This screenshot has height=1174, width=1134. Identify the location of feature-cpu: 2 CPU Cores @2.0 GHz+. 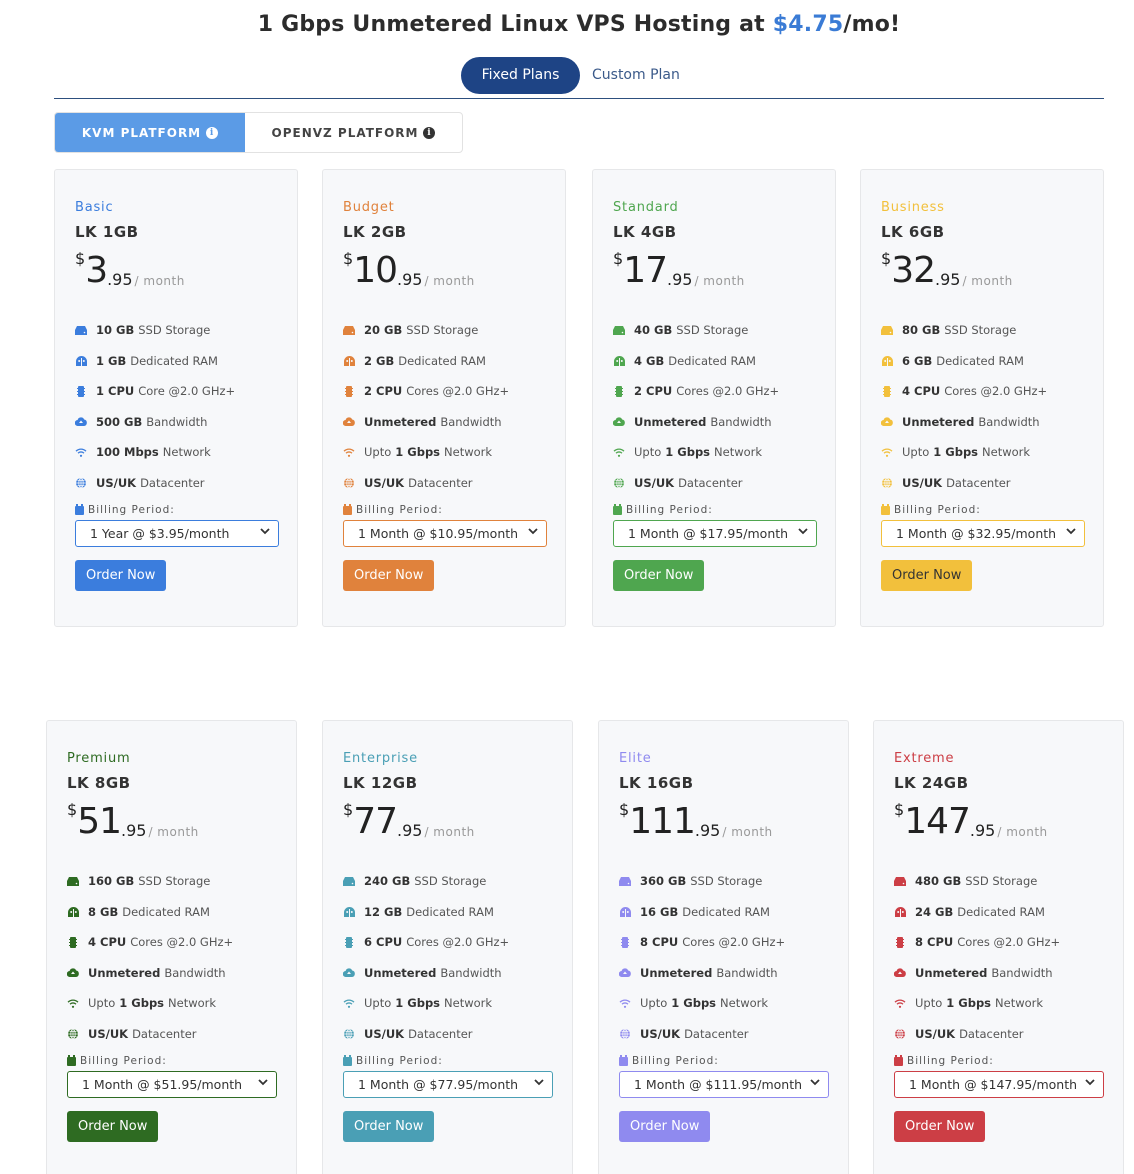
(444, 391).